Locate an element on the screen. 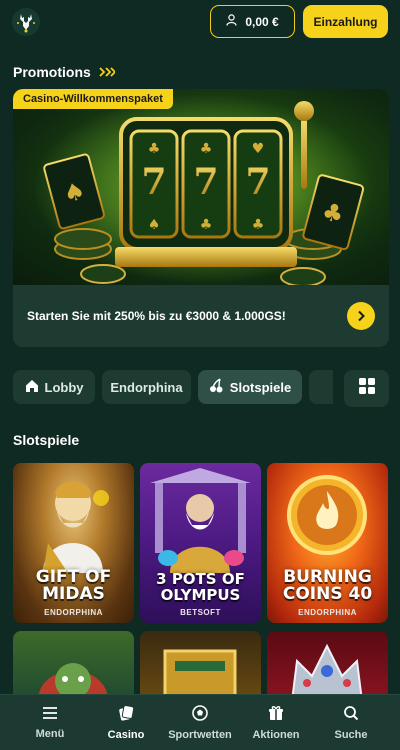 This screenshot has height=750, width=400. grid-icon is located at coordinates (367, 388).